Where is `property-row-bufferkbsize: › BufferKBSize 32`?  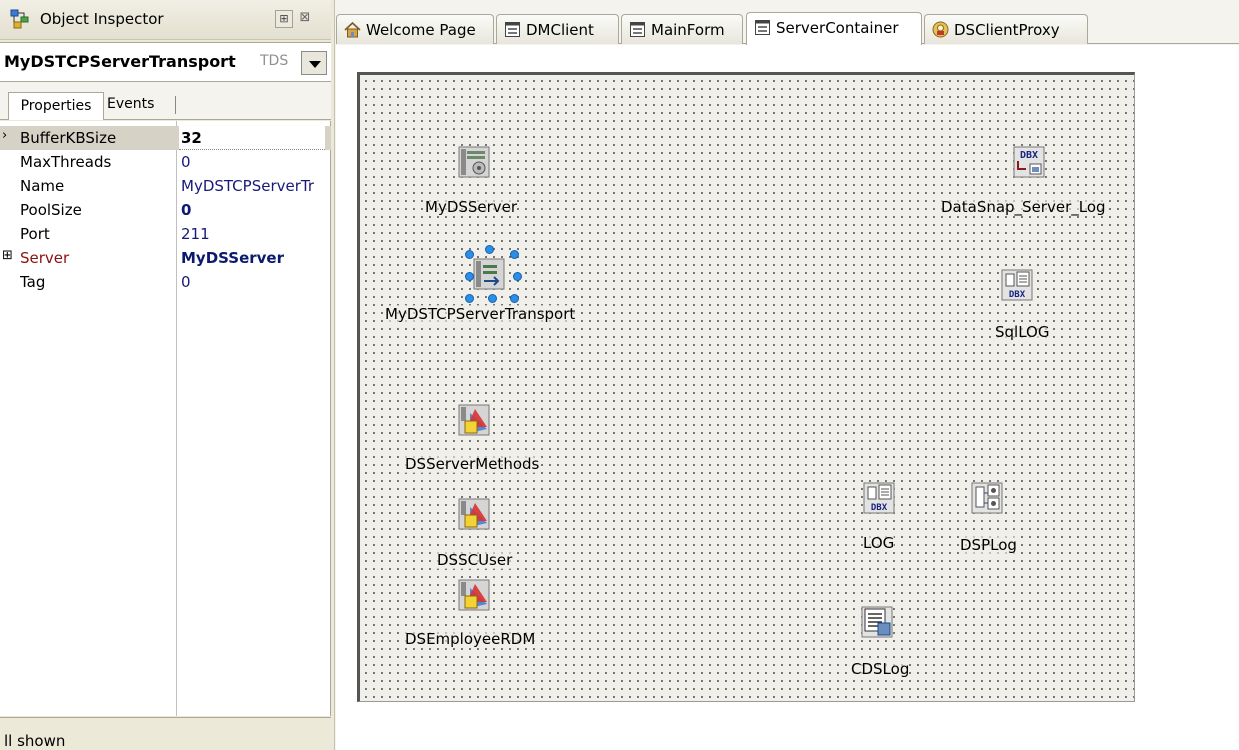
property-row-bufferkbsize: › BufferKBSize 32 is located at coordinates (165, 138).